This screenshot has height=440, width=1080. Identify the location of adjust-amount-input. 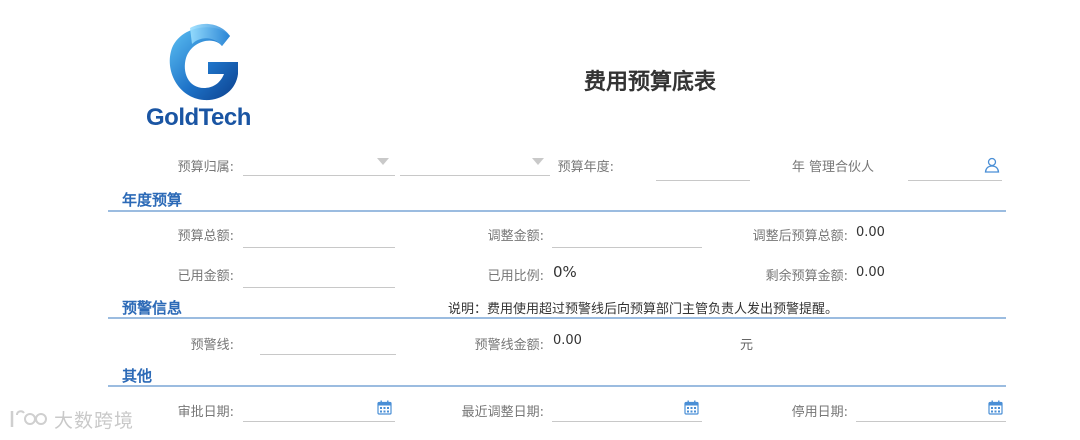
(627, 235).